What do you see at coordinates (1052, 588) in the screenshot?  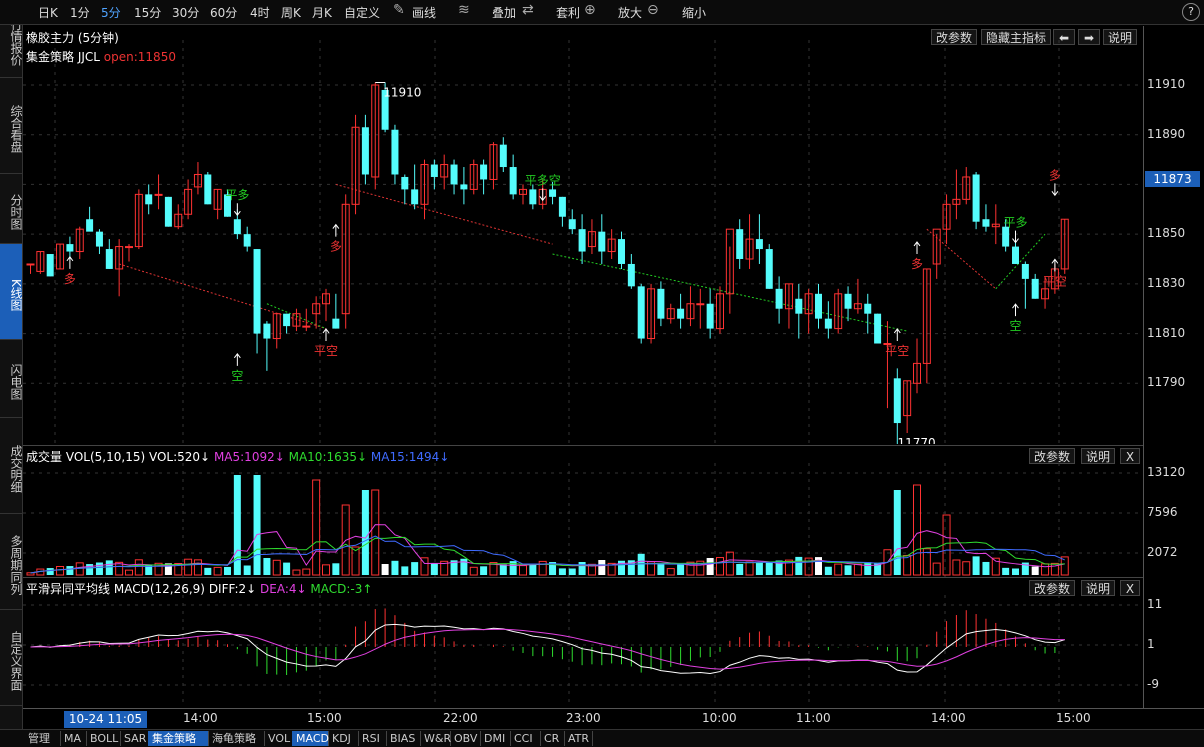 I see `macd-change-params-button: 改参数` at bounding box center [1052, 588].